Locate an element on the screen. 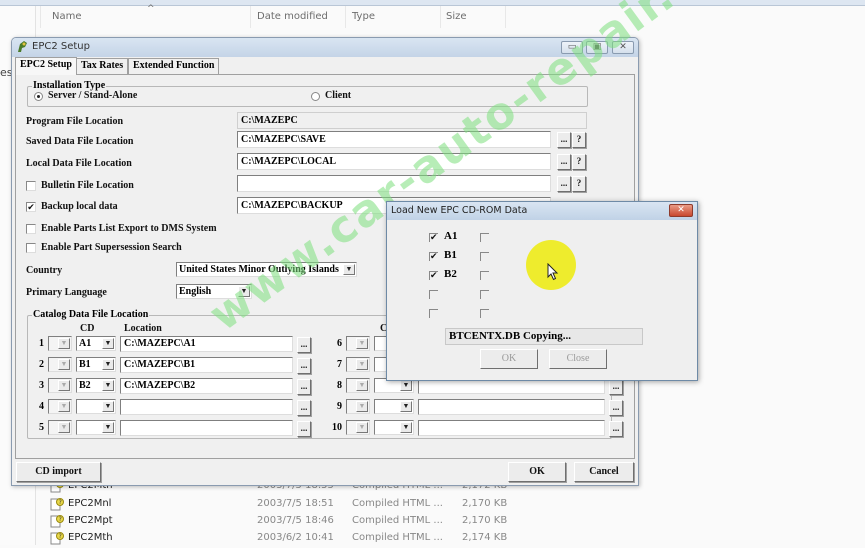 The height and width of the screenshot is (548, 865). maximize-button: ▣ is located at coordinates (597, 47).